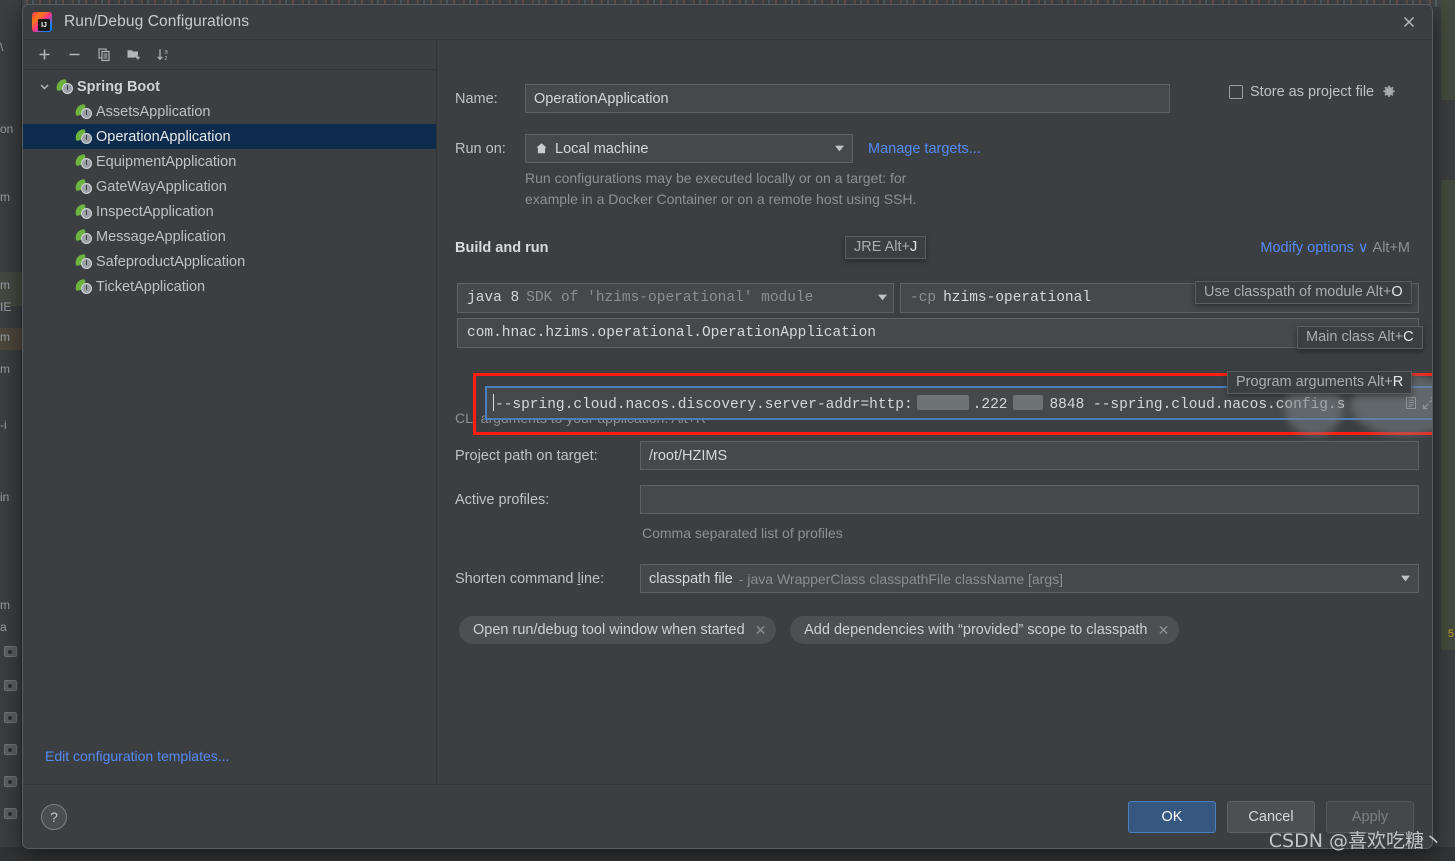  I want to click on background-status-bar, so click(727, 854).